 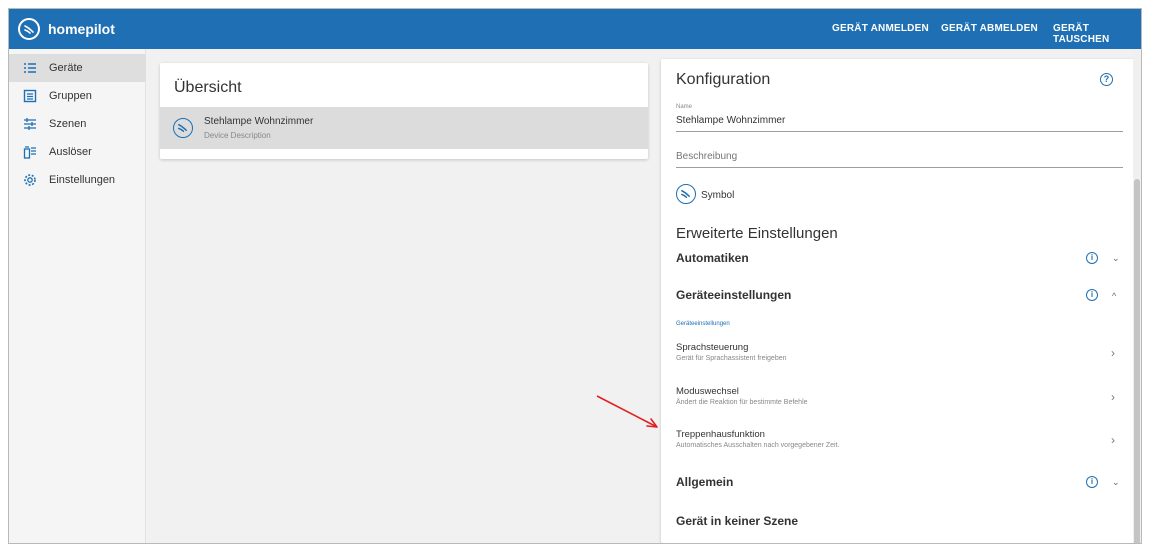 What do you see at coordinates (899, 159) in the screenshot?
I see `description-field` at bounding box center [899, 159].